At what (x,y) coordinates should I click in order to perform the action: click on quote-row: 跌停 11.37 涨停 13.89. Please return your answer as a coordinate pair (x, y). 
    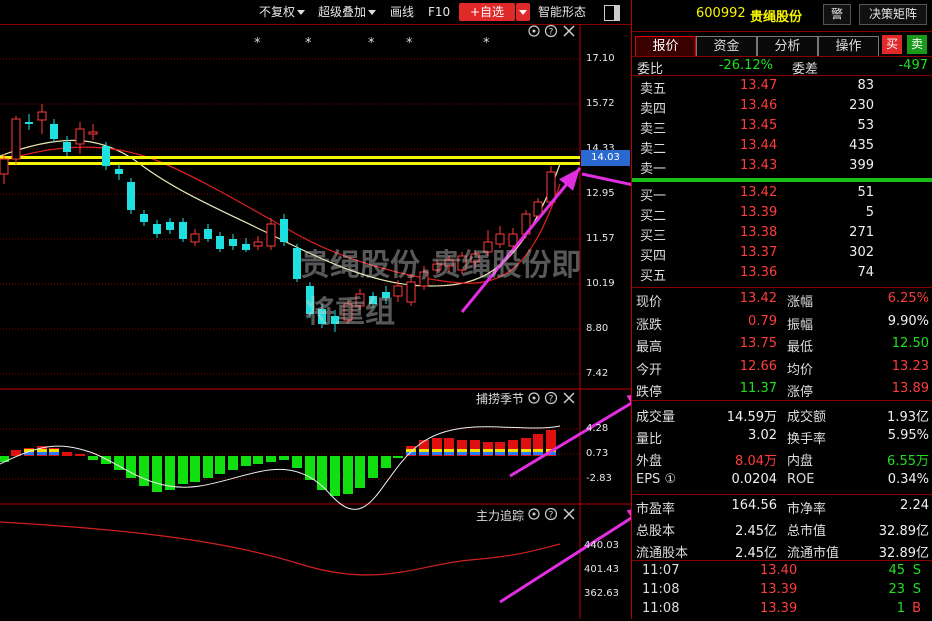
    Looking at the image, I should click on (782, 389).